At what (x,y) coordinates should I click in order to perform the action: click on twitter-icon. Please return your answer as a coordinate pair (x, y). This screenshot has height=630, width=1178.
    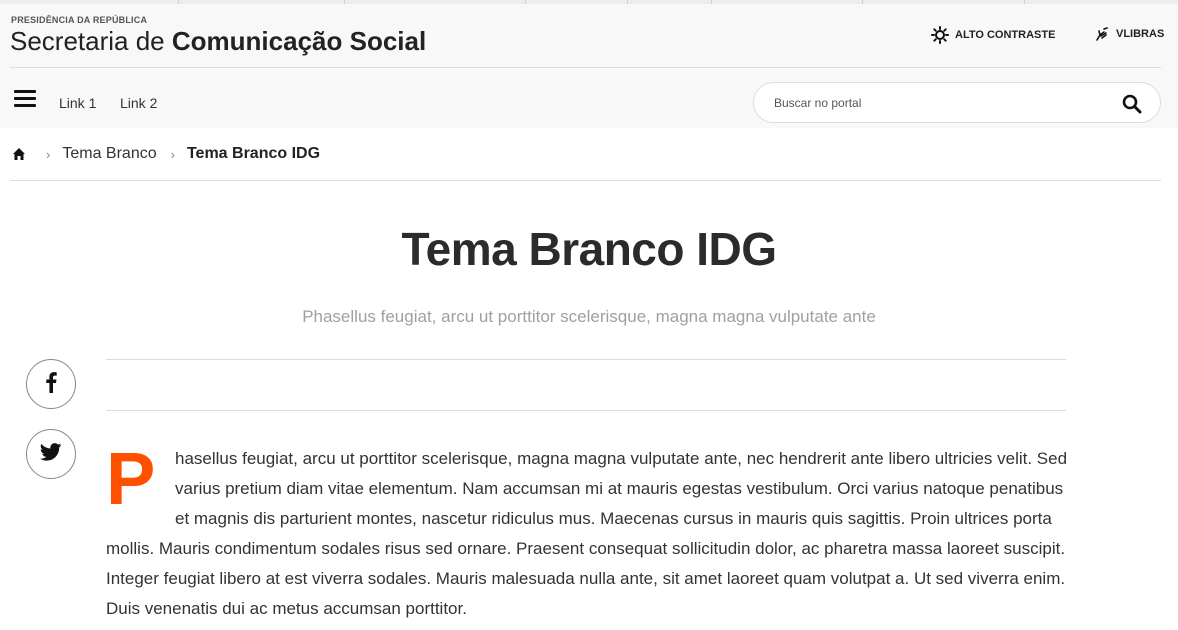
    Looking at the image, I should click on (50, 454).